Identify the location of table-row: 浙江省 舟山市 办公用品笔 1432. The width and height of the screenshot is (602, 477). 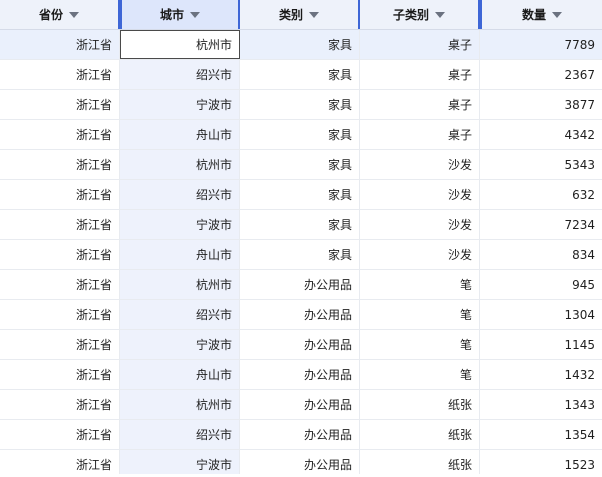
(301, 375).